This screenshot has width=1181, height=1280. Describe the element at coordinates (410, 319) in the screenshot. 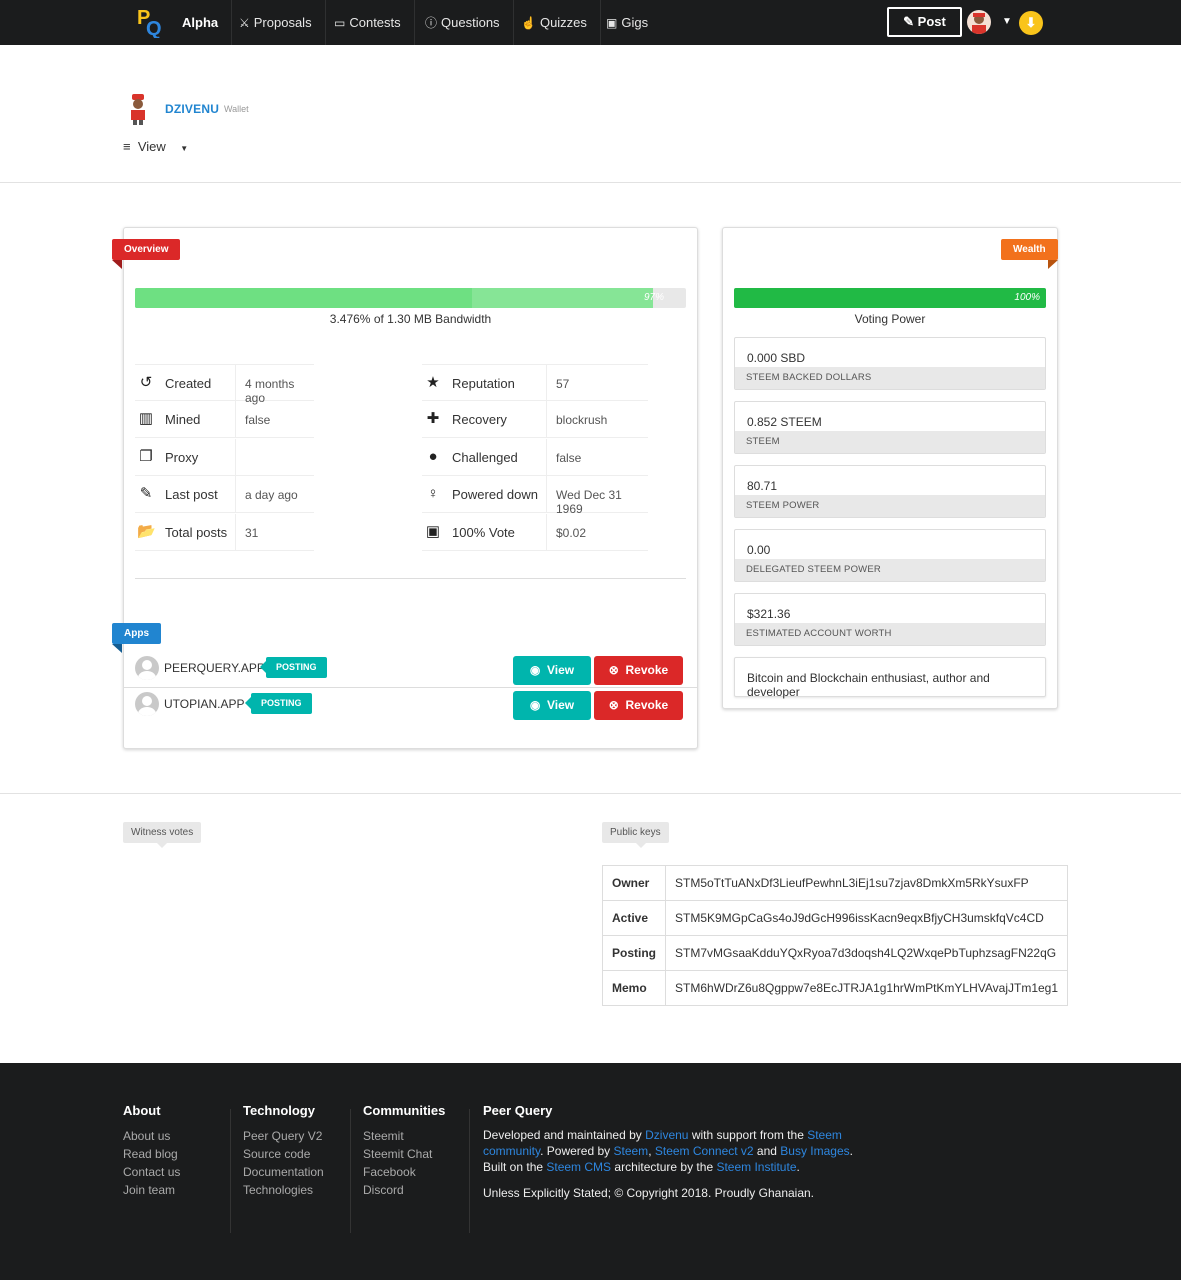

I see `bandwidth-text: 3.476% of 1.30 MB Bandwidth` at that location.